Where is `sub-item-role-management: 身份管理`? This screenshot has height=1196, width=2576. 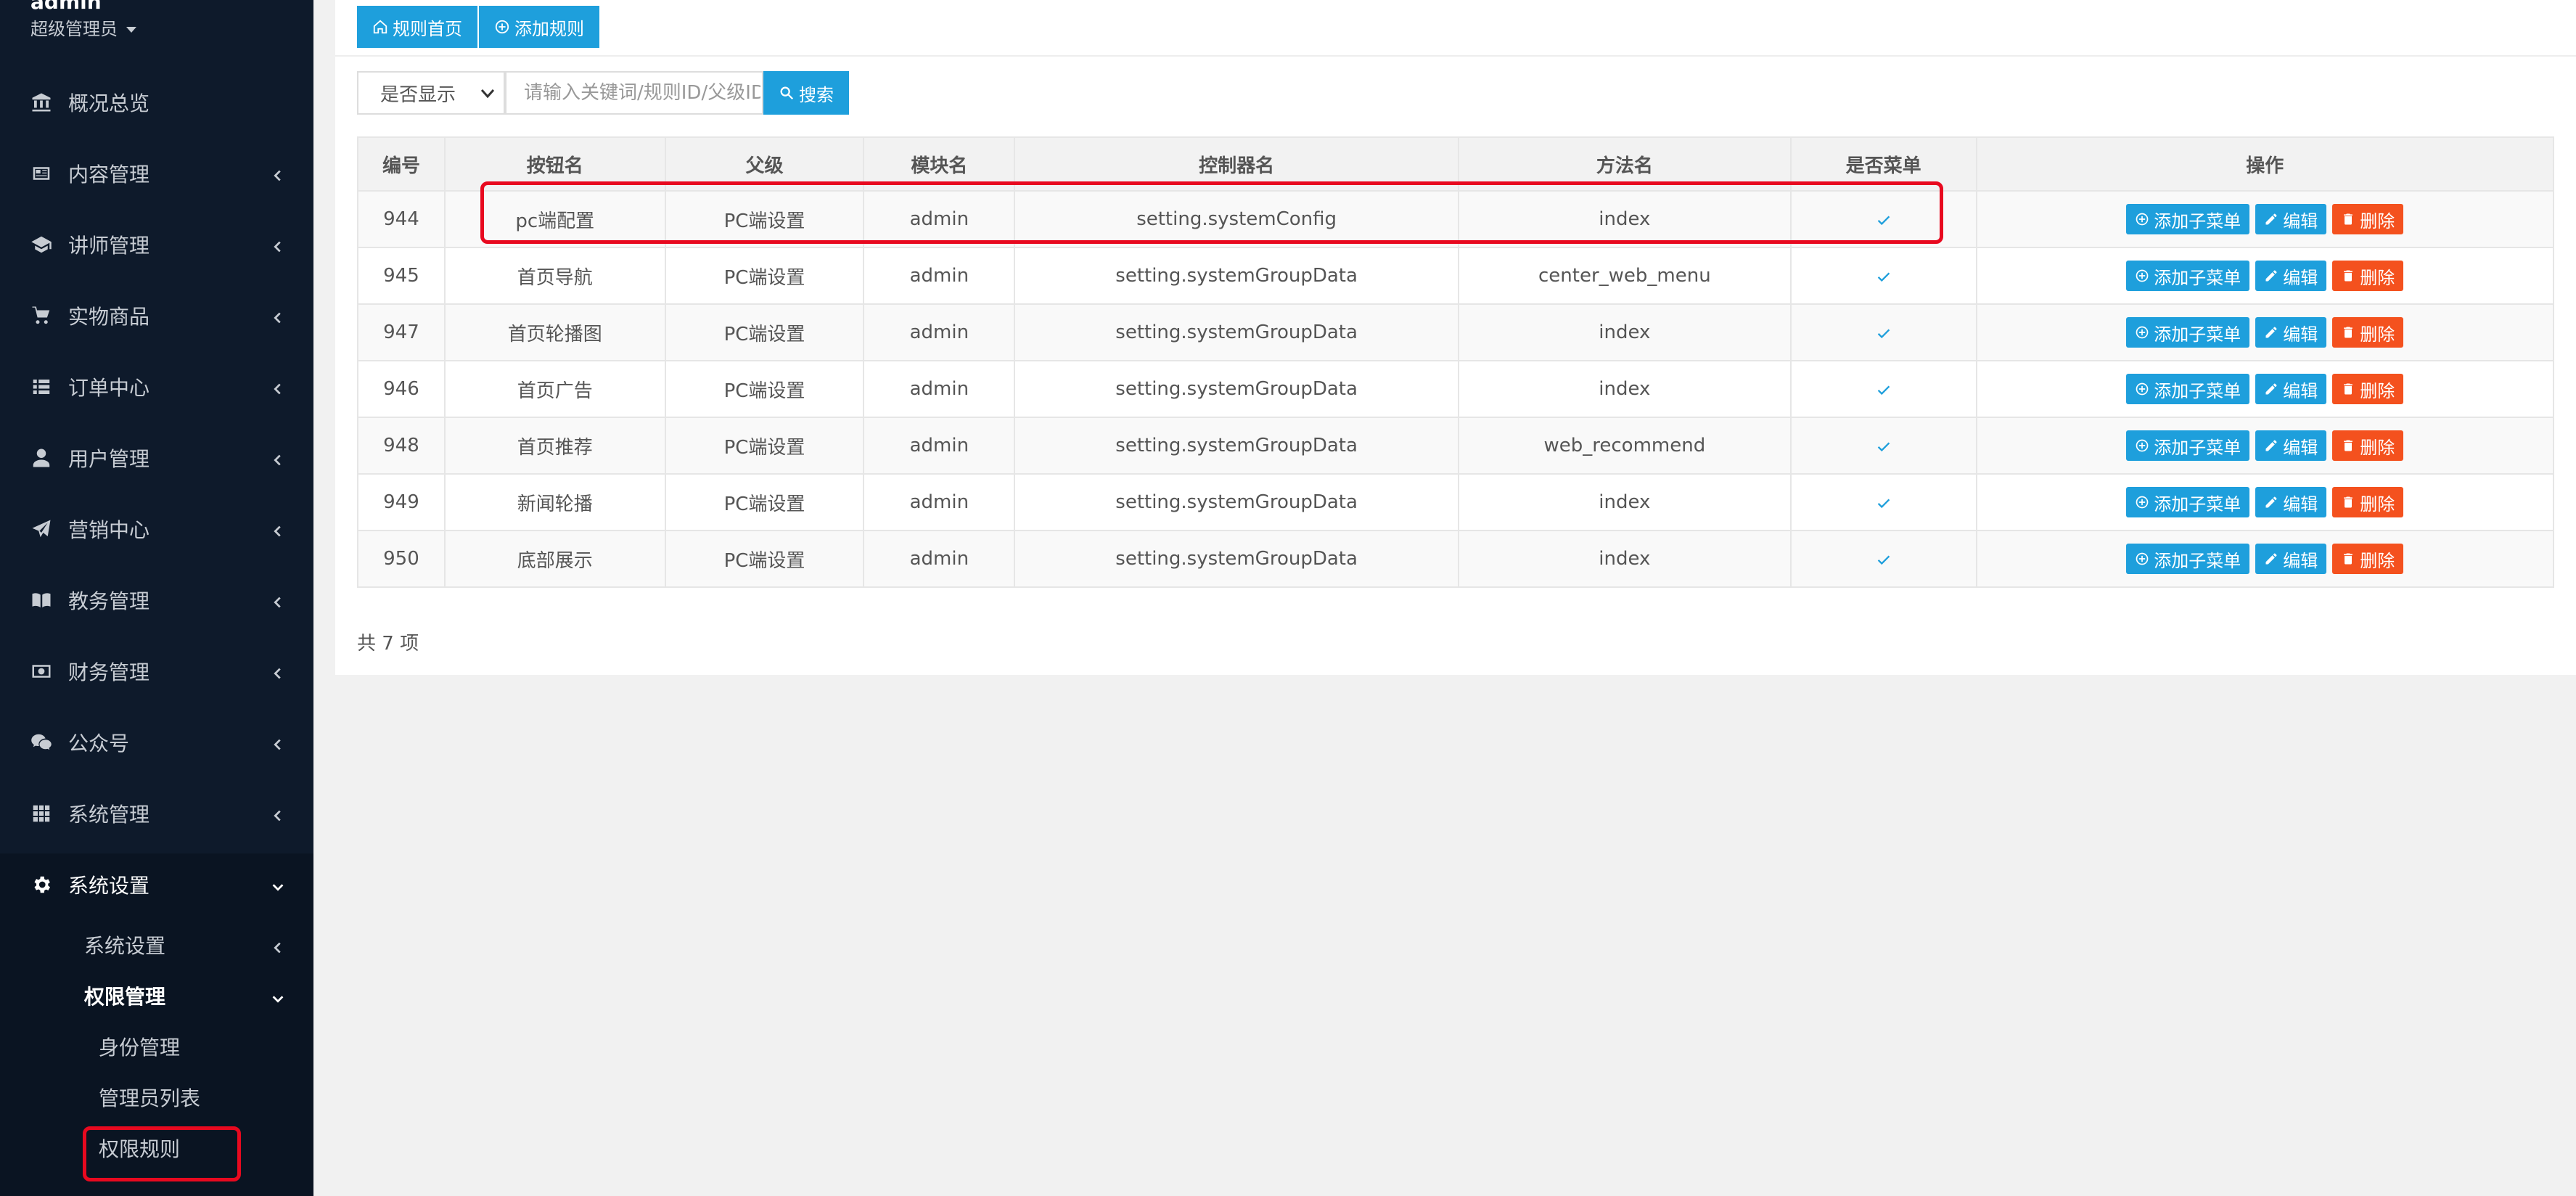
sub-item-role-management: 身份管理 is located at coordinates (139, 1046).